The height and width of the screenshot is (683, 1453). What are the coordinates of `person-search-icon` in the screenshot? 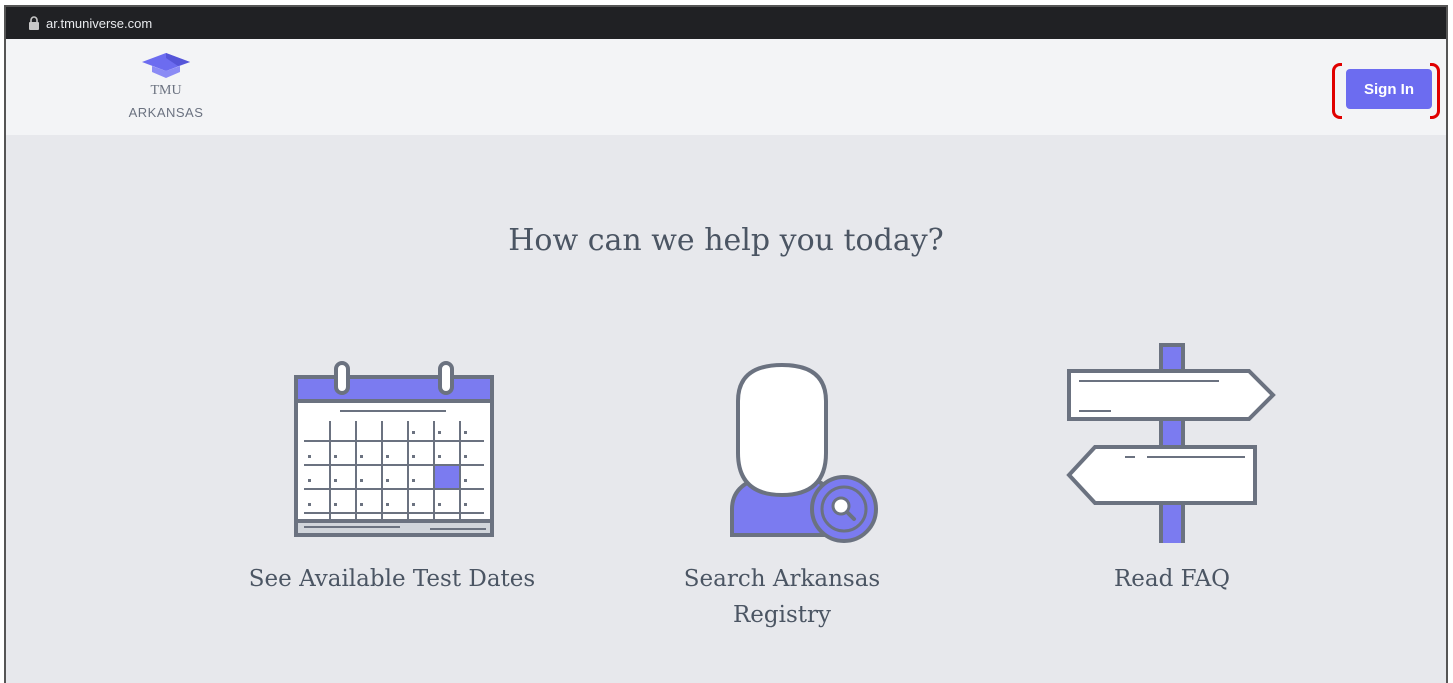 It's located at (804, 452).